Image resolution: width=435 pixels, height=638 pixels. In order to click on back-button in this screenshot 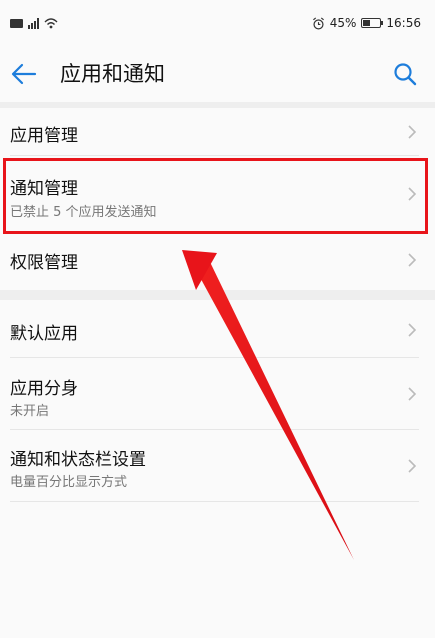, I will do `click(24, 74)`.